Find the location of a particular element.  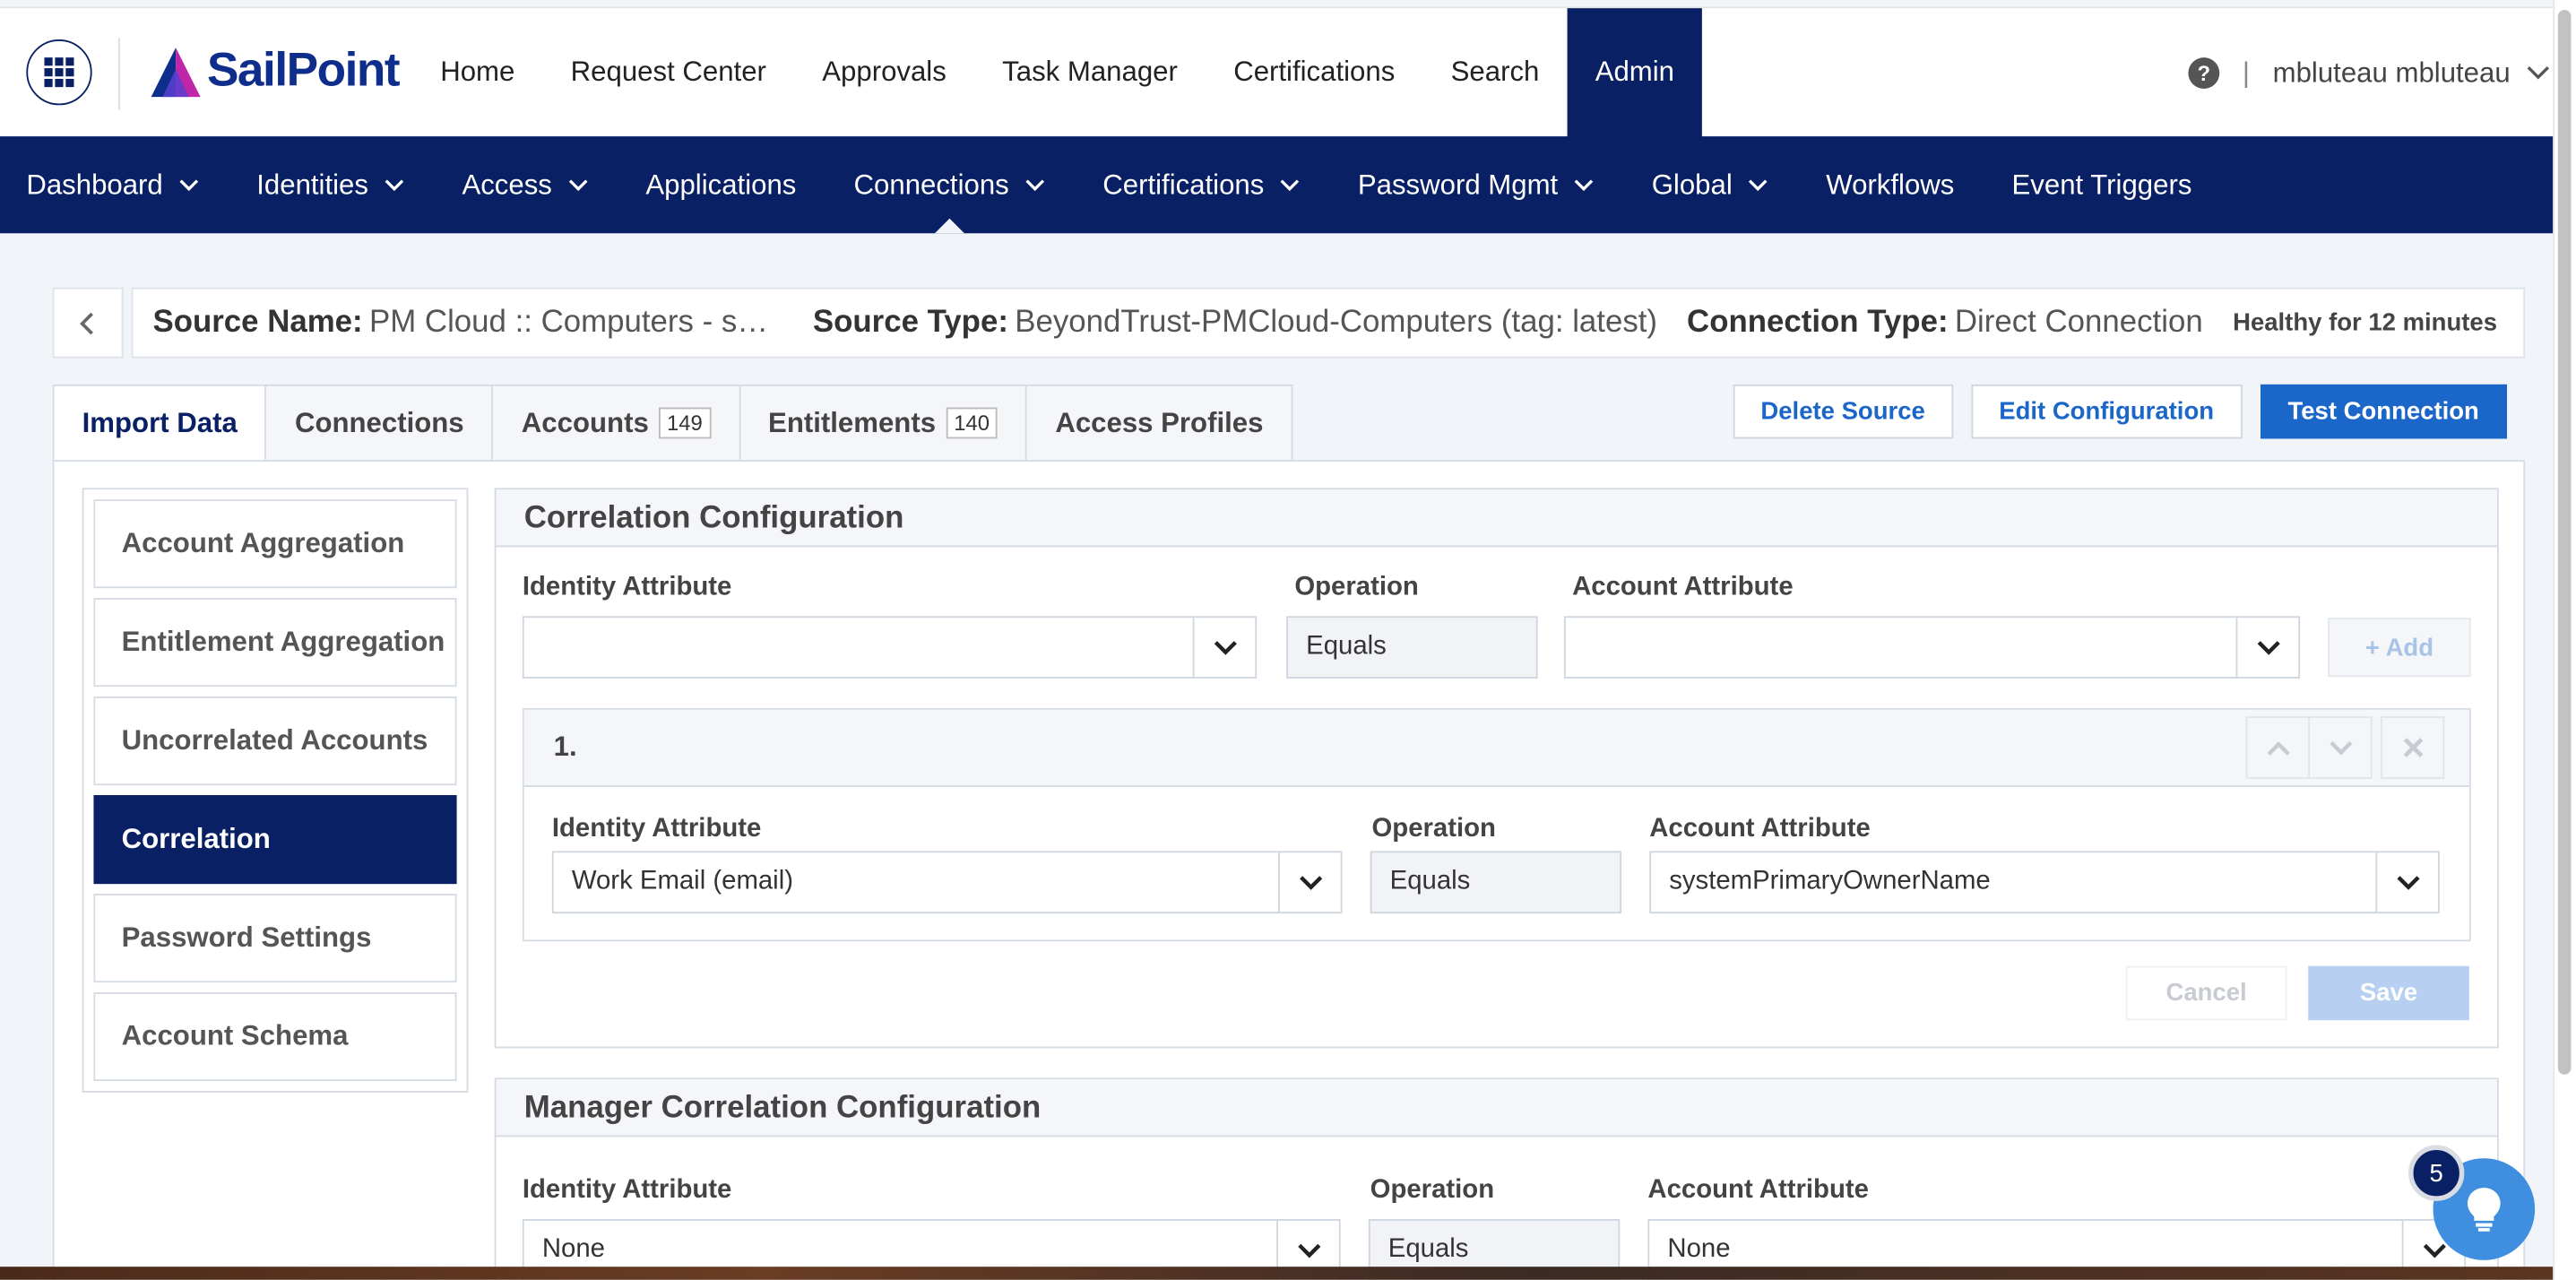

source-type-label: Source Type: is located at coordinates (910, 323).